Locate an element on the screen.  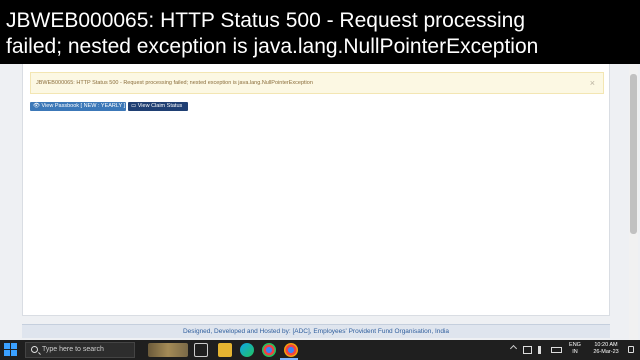
file-explorer-icon is located at coordinates (225, 350).